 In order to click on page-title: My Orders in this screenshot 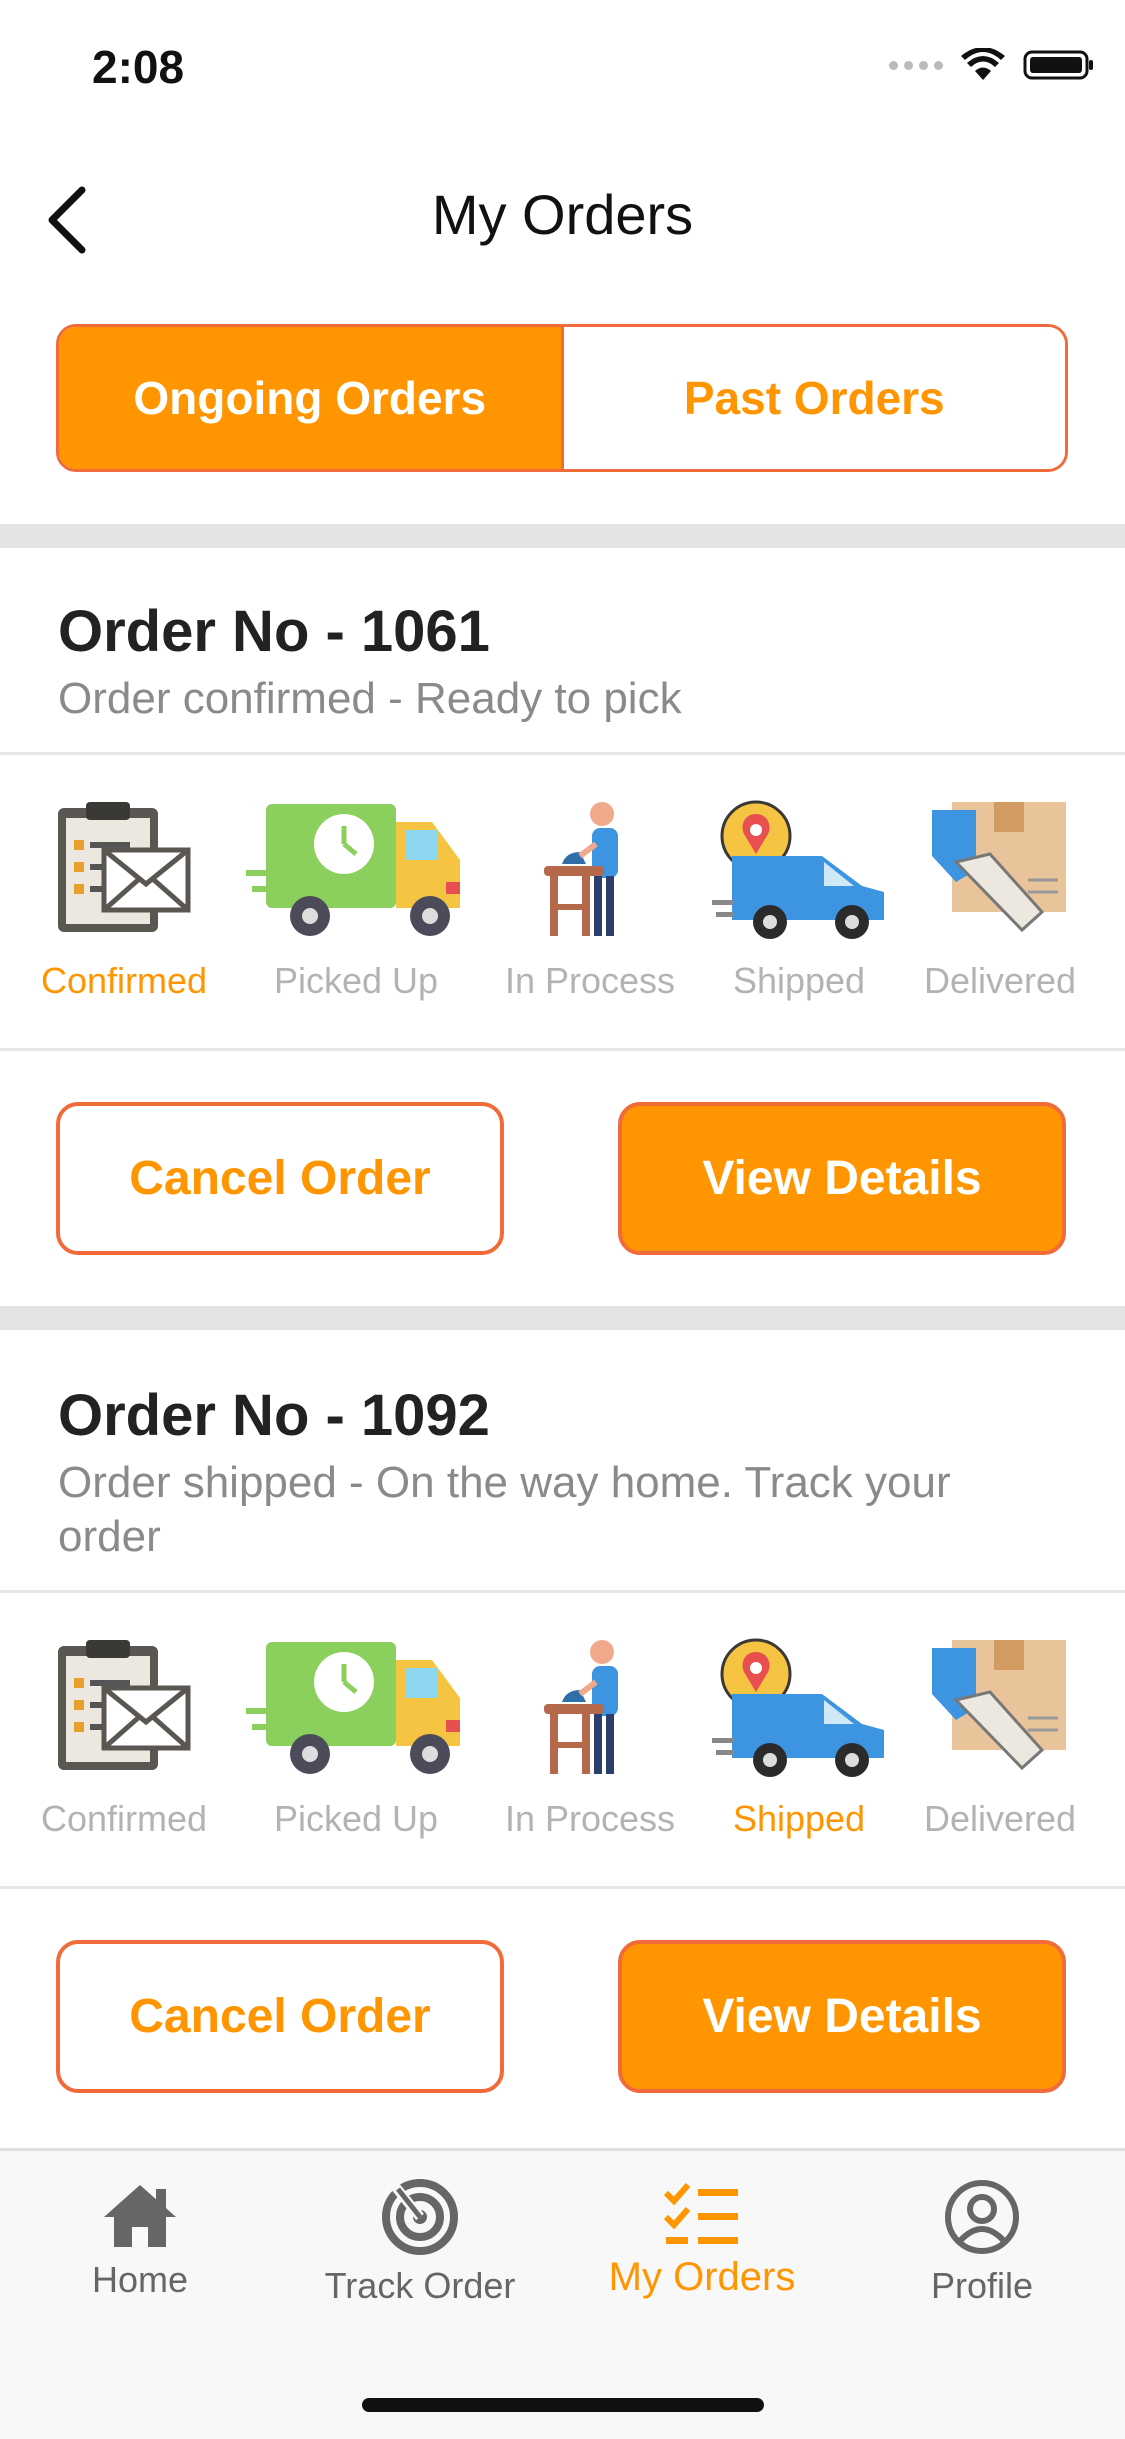, I will do `click(562, 214)`.